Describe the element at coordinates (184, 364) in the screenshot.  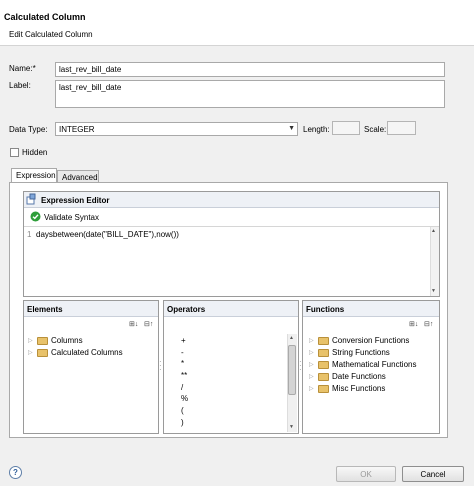
I see `operator-item: *` at that location.